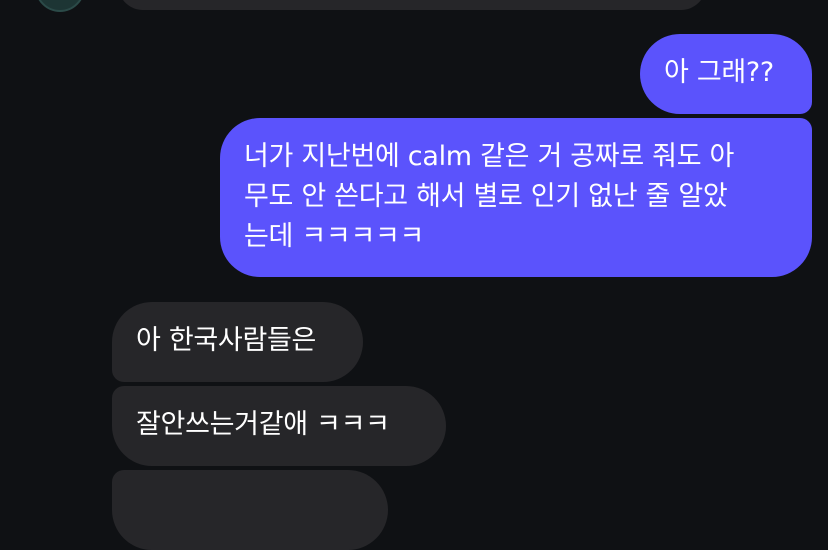 The image size is (828, 550). I want to click on message-text-line: 너가 지난번에 calm 같은 거 공짜로 줘도 아, so click(489, 156).